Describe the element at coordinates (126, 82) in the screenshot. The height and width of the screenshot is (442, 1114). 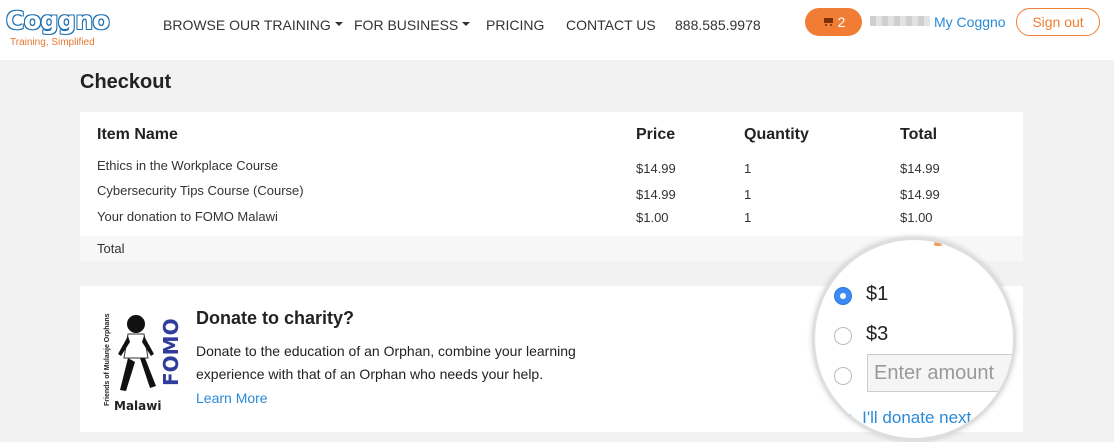
I see `page-title: Checkout` at that location.